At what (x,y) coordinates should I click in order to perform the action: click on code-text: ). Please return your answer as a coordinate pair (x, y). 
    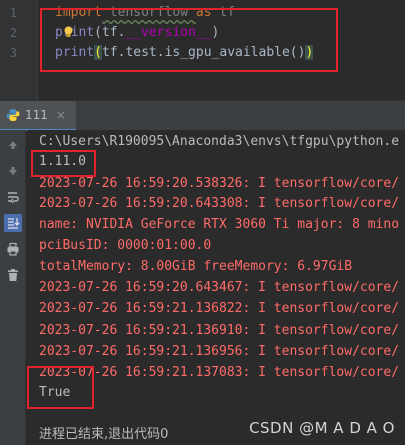
    Looking at the image, I should click on (215, 32).